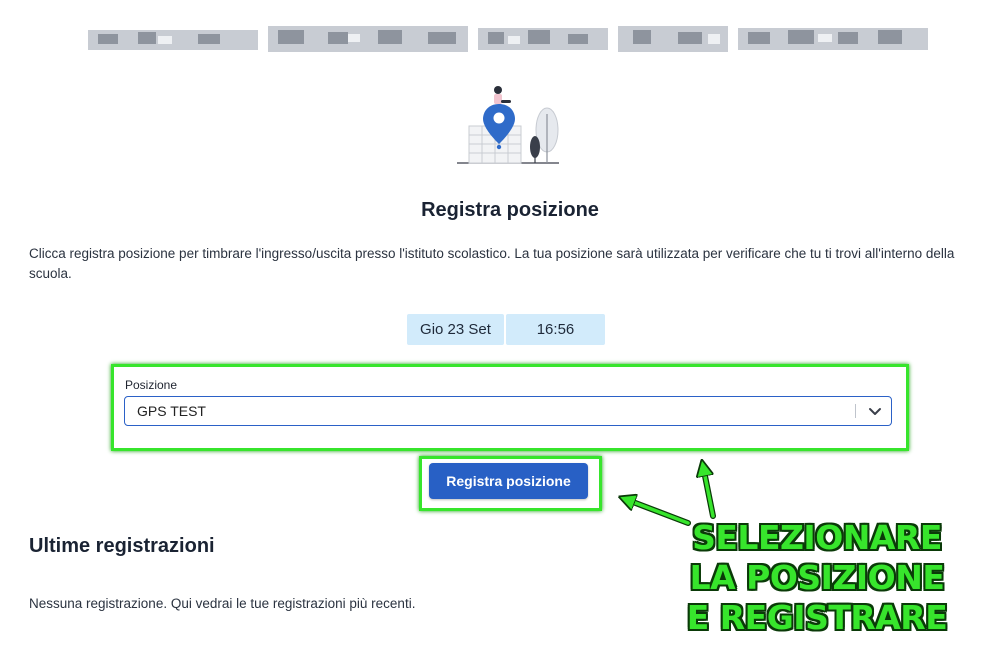 Image resolution: width=1000 pixels, height=672 pixels. Describe the element at coordinates (455, 329) in the screenshot. I see `date-chip: Gio 23 Set` at that location.